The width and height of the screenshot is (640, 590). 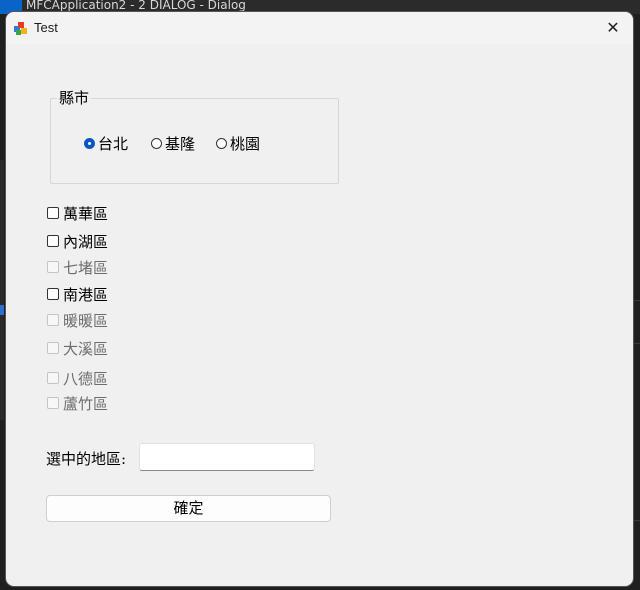 What do you see at coordinates (86, 459) in the screenshot?
I see `selected-district-label: 選中的地區:` at bounding box center [86, 459].